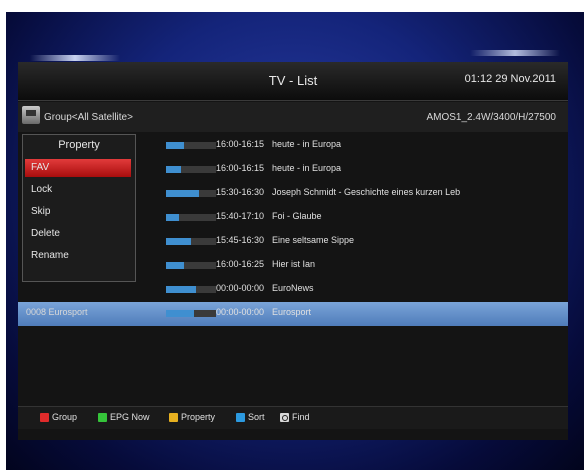  I want to click on red-key-icon, so click(44, 417).